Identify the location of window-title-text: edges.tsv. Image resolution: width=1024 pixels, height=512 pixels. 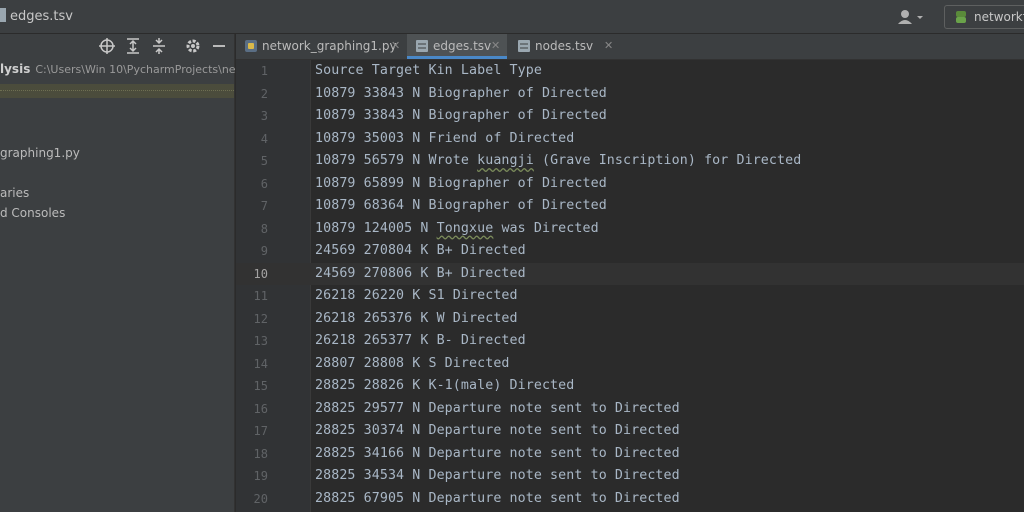
(41, 16).